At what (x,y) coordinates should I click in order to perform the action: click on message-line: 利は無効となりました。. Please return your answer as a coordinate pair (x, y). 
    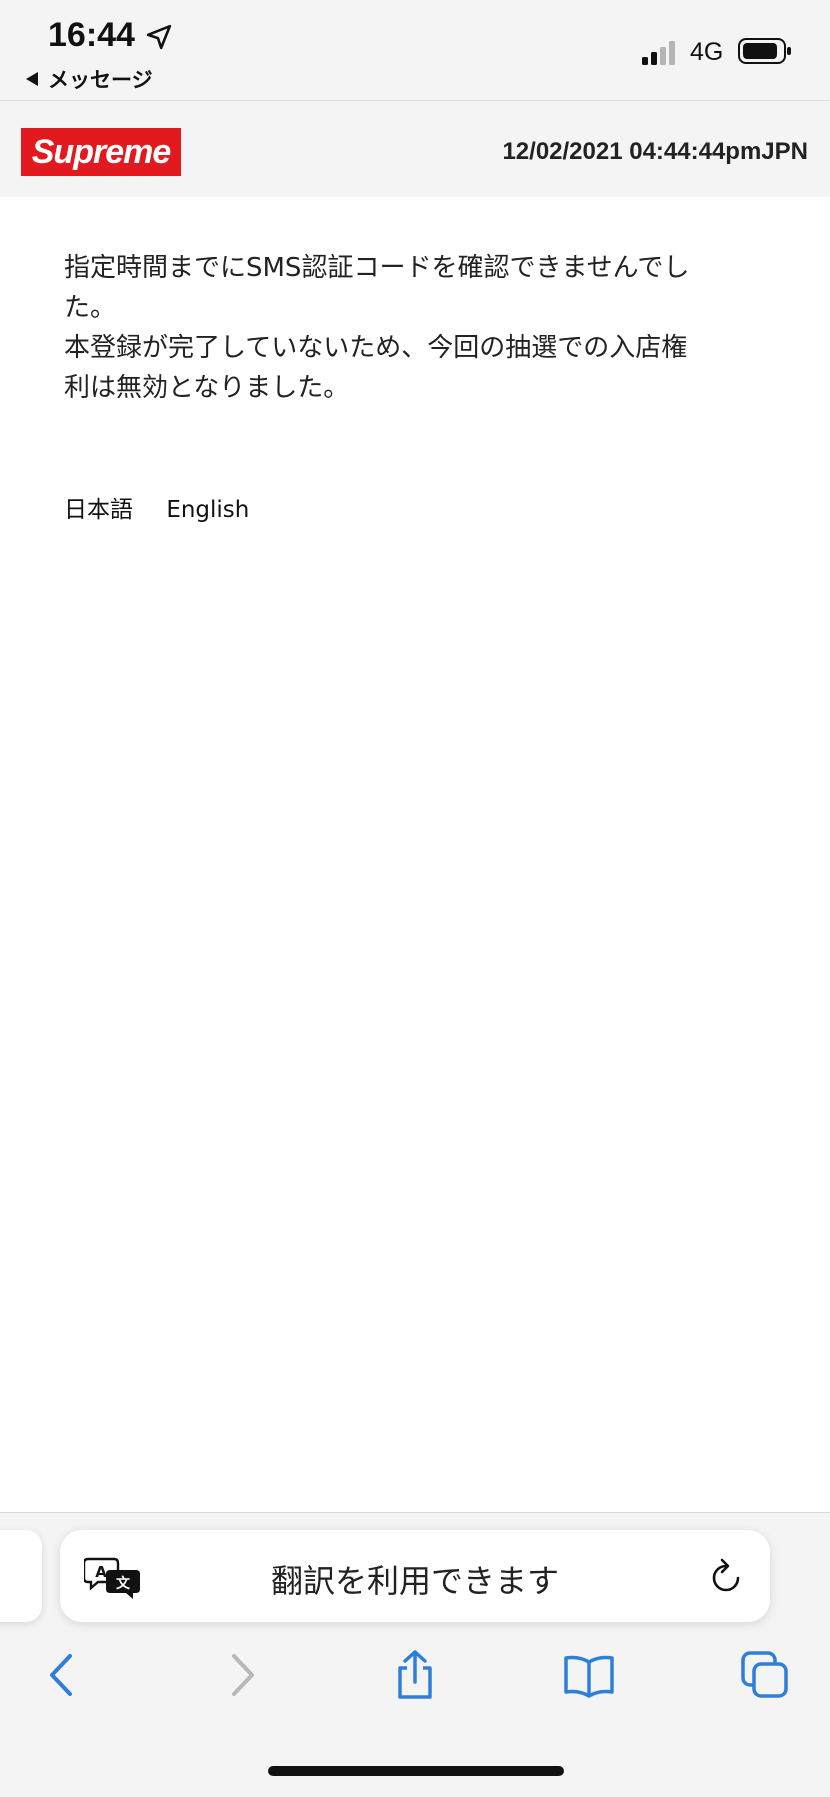
    Looking at the image, I should click on (207, 388).